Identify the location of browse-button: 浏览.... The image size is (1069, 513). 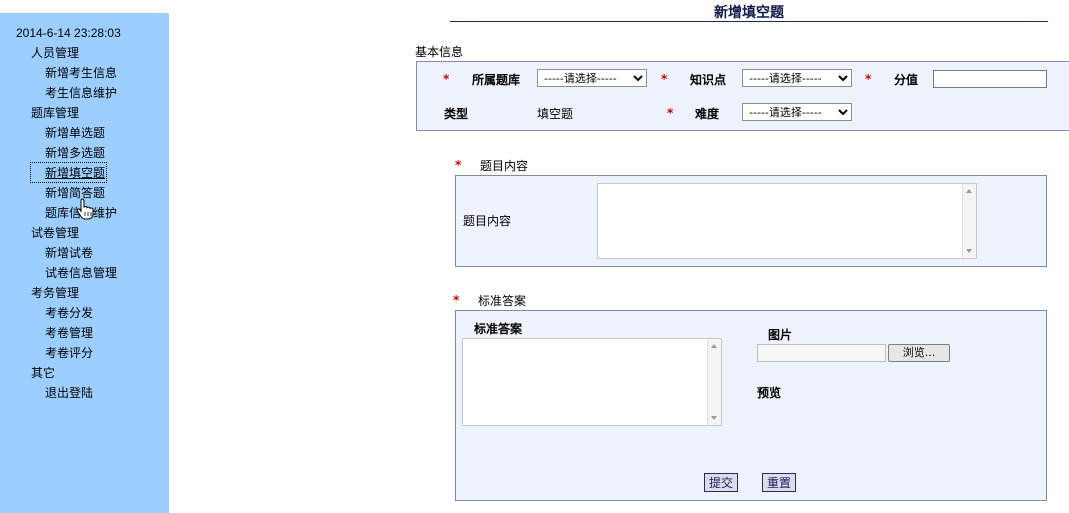
(919, 353).